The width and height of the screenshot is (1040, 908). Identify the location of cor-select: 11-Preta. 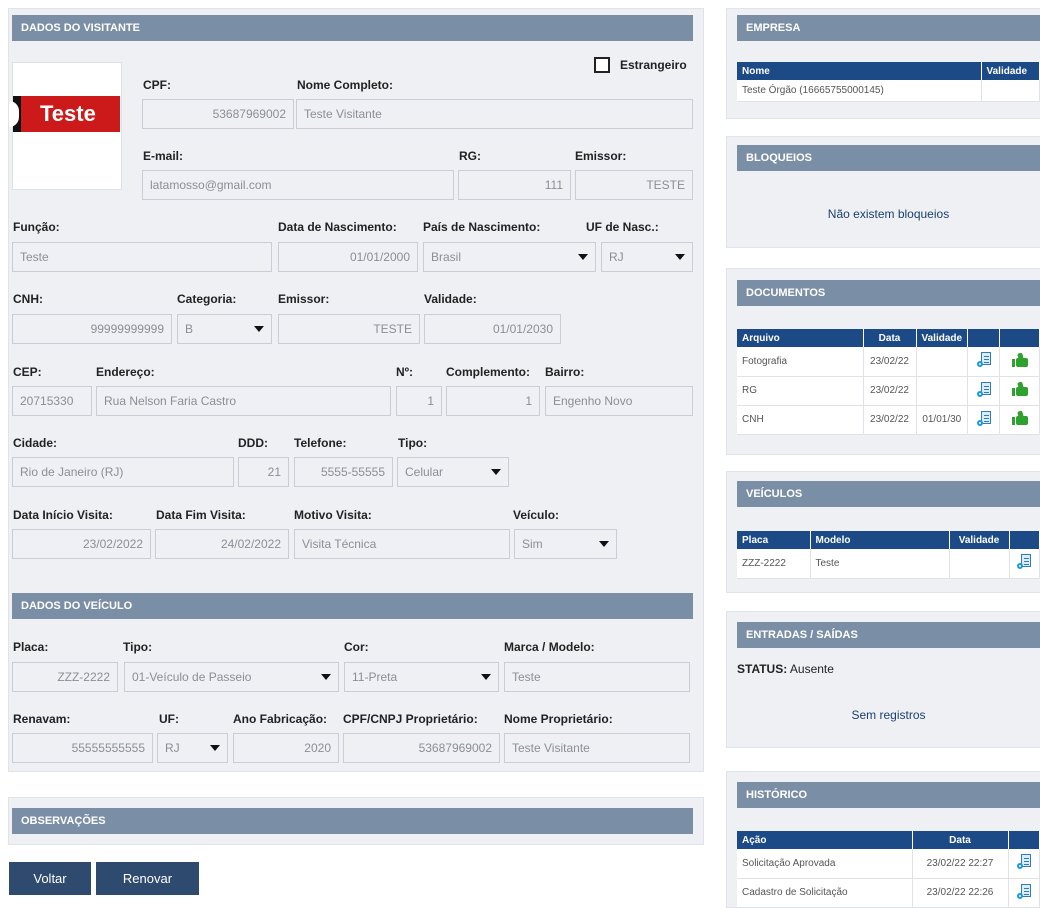
(421, 677).